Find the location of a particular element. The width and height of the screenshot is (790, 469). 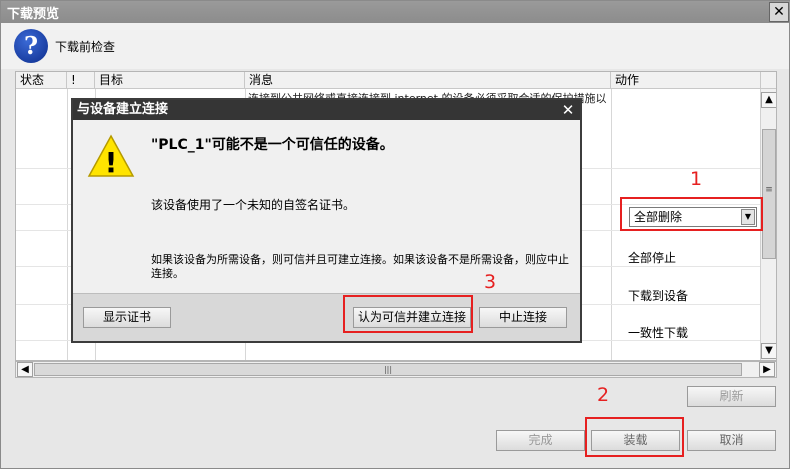

refresh-button: 刷新 is located at coordinates (731, 396).